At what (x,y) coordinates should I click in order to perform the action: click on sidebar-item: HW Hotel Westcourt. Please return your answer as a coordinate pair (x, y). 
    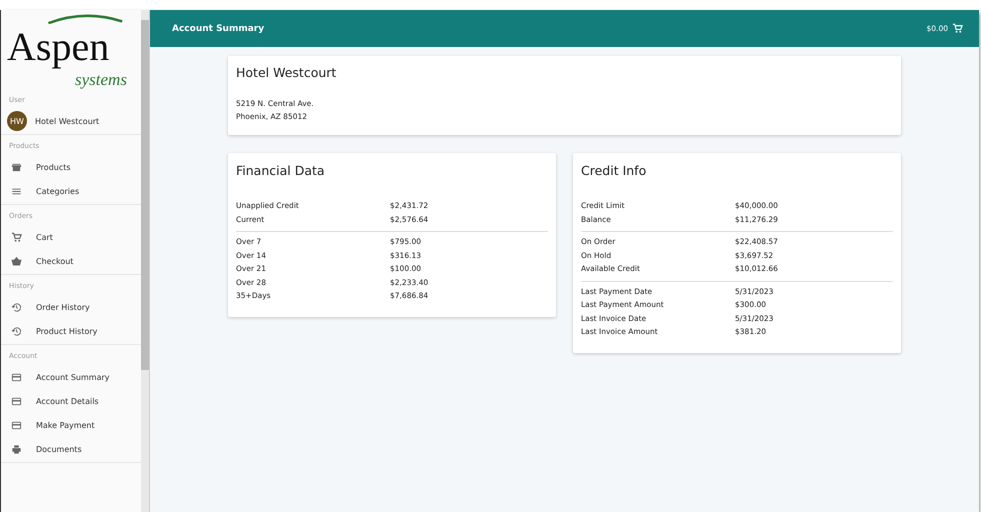
    Looking at the image, I should click on (71, 121).